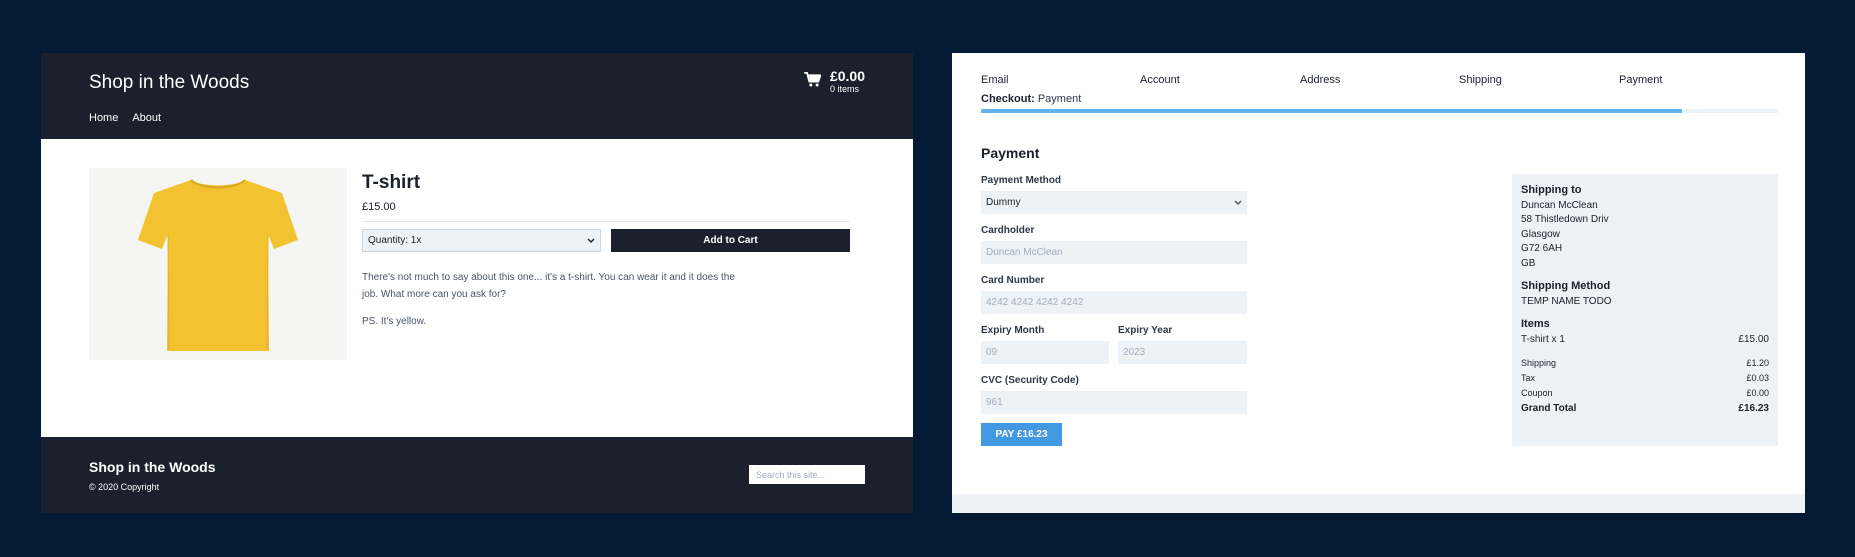 This screenshot has width=1855, height=557. I want to click on cvc-label: CVC (Security Code), so click(1030, 380).